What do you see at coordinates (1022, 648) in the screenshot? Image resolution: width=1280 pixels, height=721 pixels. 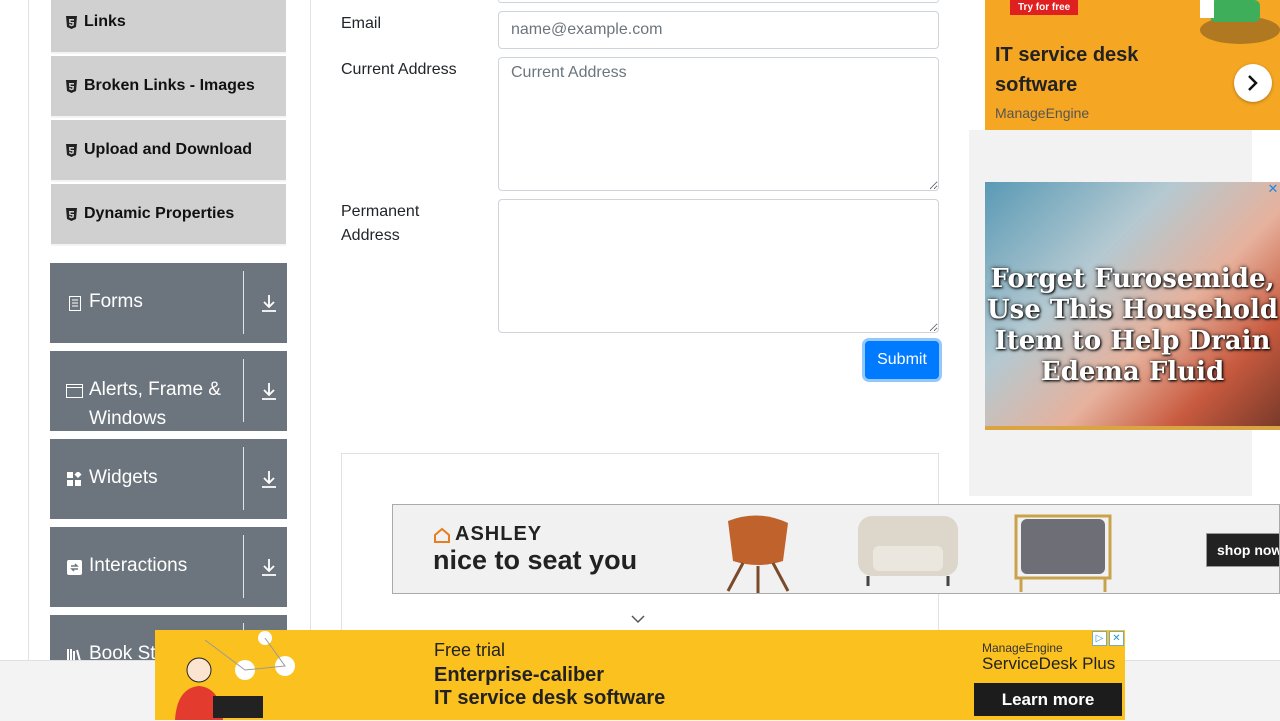 I see `ad-vendor: ManageEngine` at bounding box center [1022, 648].